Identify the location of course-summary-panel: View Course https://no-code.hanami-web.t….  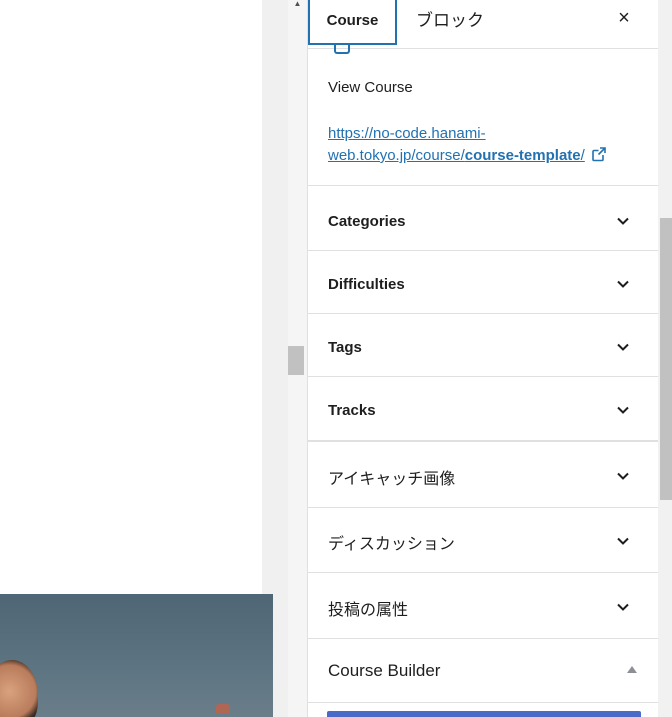
(483, 117).